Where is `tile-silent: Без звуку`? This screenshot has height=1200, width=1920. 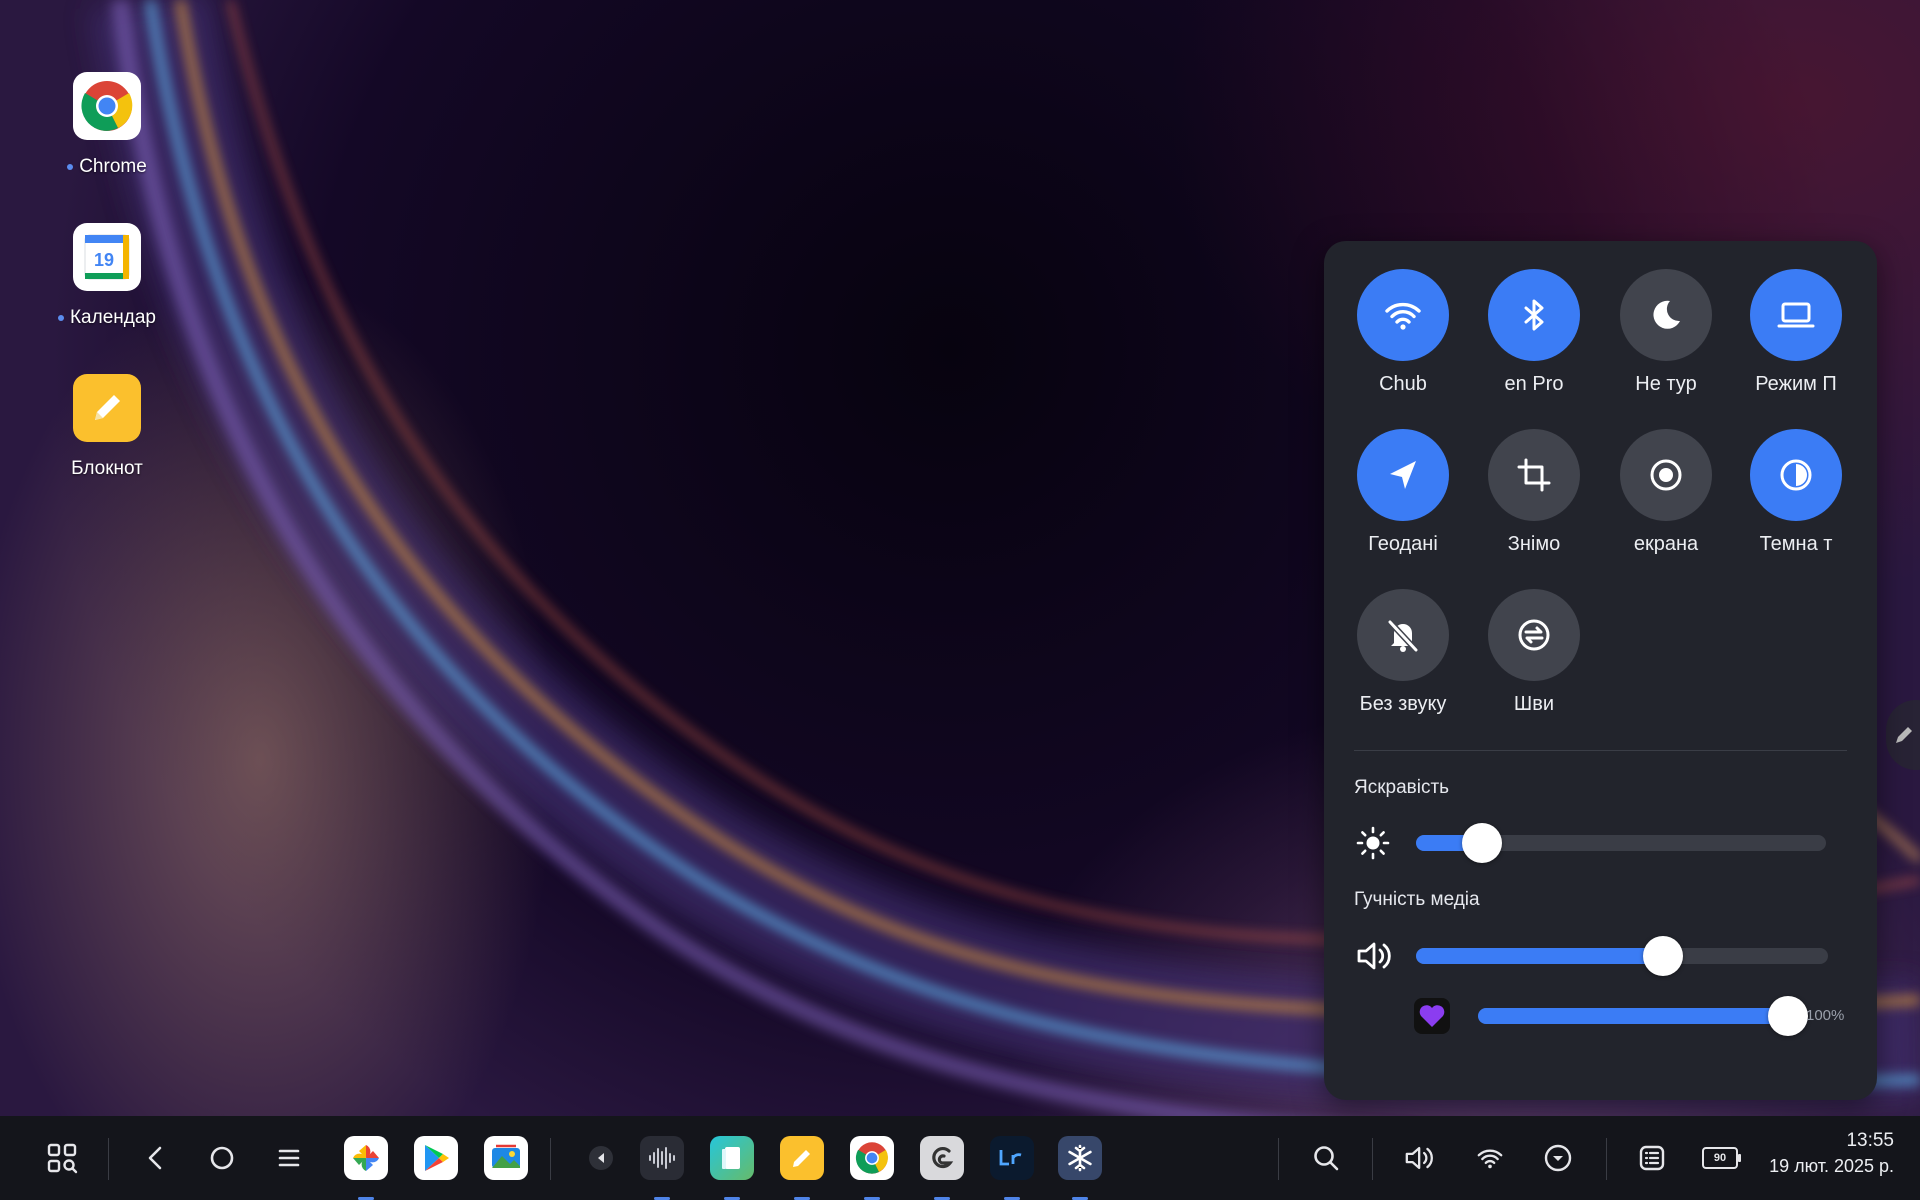 tile-silent: Без звуку is located at coordinates (1403, 652).